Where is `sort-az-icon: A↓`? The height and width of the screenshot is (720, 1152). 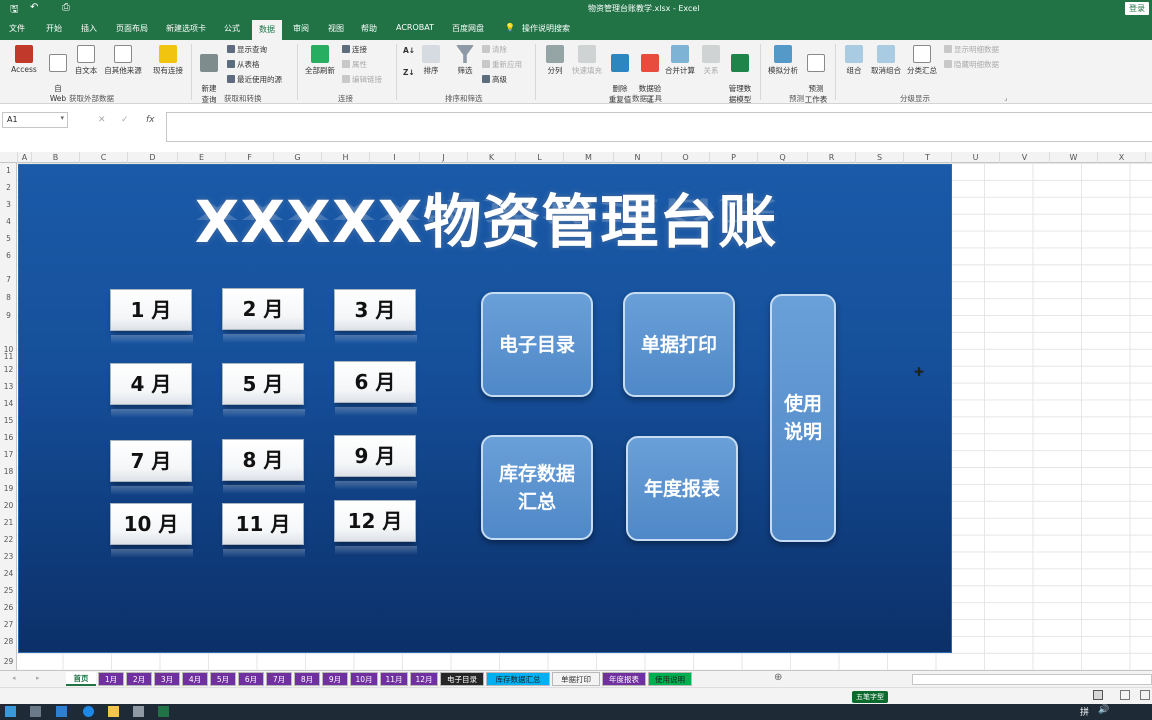
sort-az-icon: A↓ is located at coordinates (409, 50).